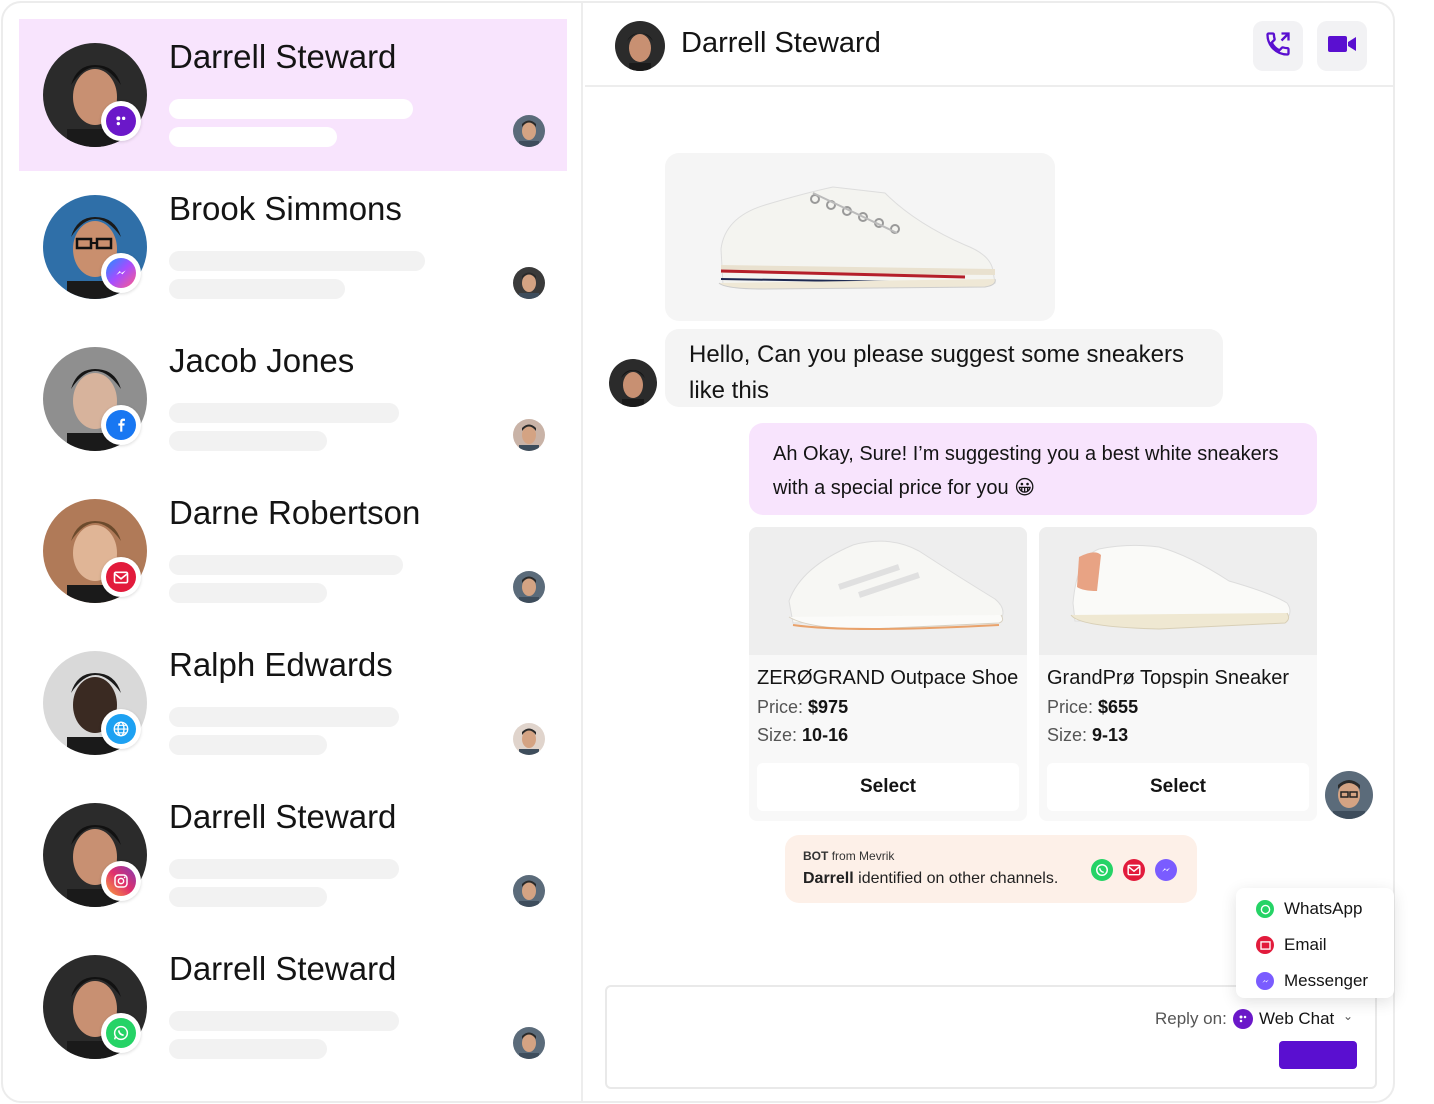 Image resolution: width=1434 pixels, height=1104 pixels. Describe the element at coordinates (1088, 735) in the screenshot. I see `product-size: Size: 9-13` at that location.